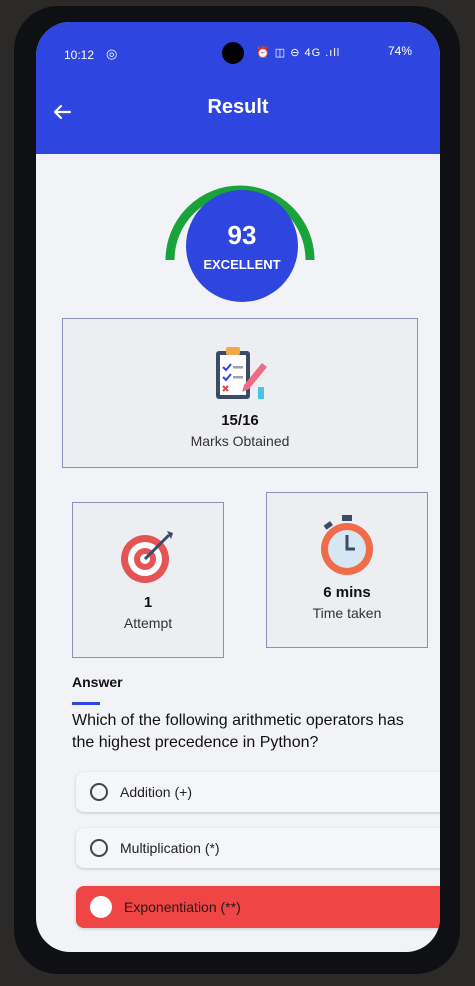  What do you see at coordinates (170, 848) in the screenshot?
I see `option-label: Multiplication (*)` at bounding box center [170, 848].